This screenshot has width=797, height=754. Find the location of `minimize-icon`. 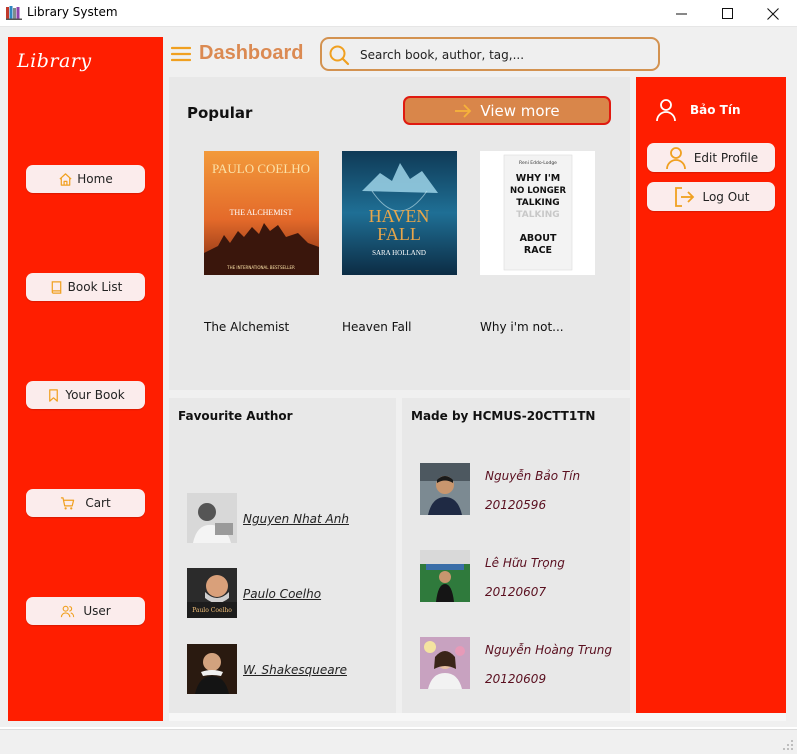

minimize-icon is located at coordinates (681, 14).